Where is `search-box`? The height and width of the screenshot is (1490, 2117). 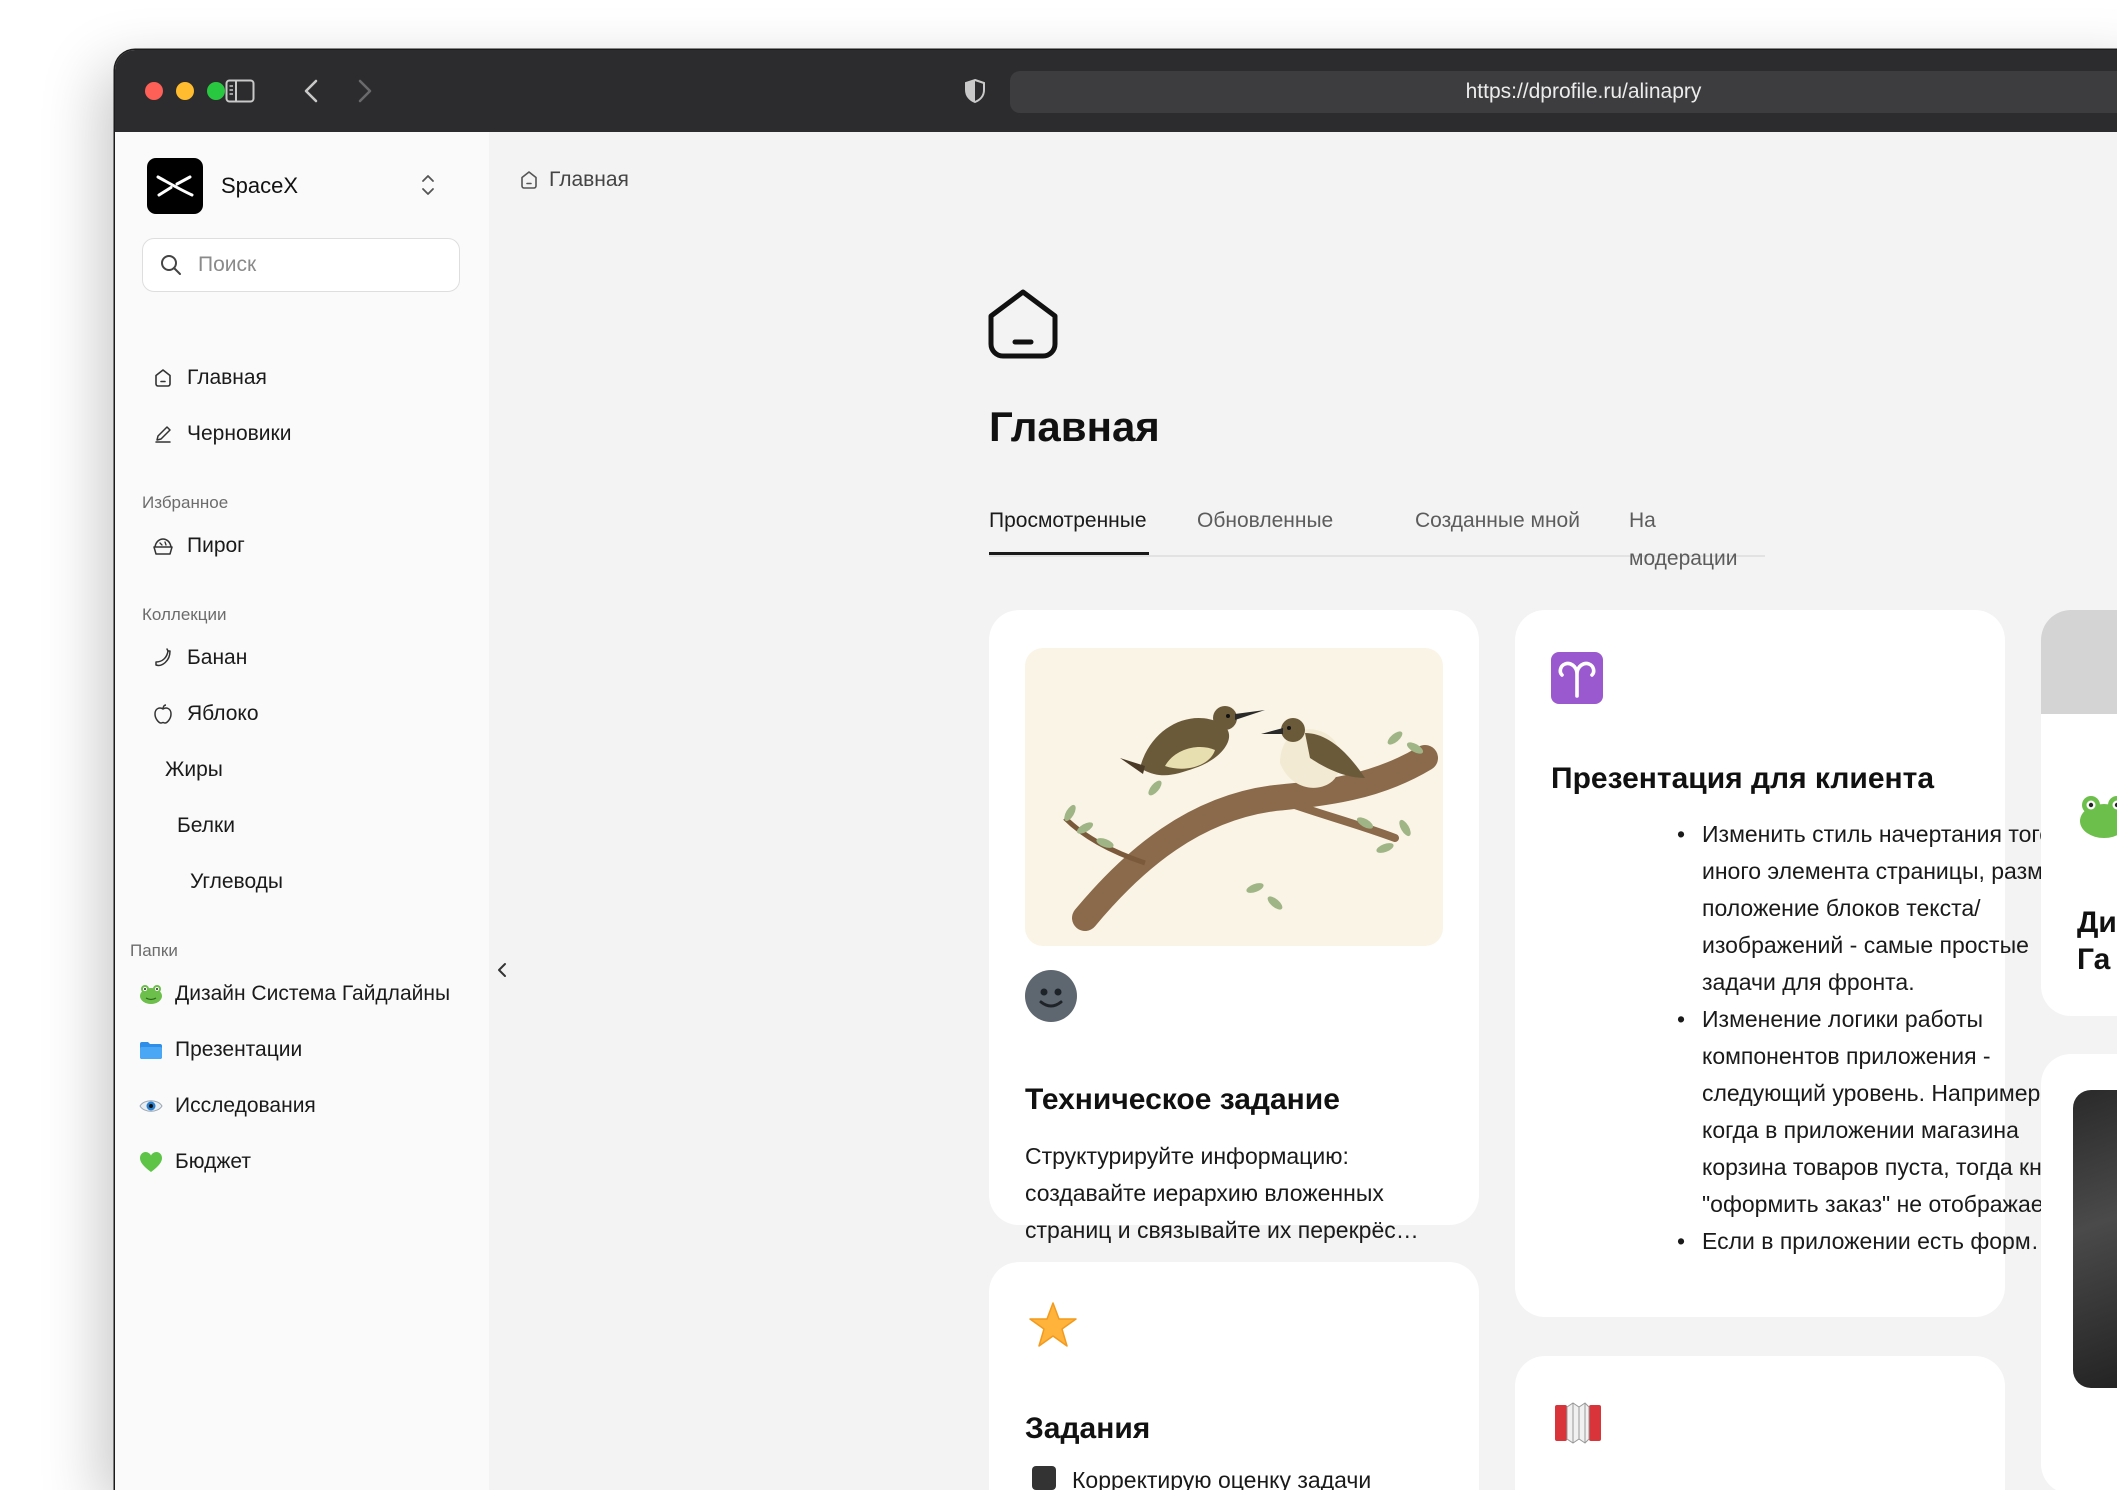 search-box is located at coordinates (301, 265).